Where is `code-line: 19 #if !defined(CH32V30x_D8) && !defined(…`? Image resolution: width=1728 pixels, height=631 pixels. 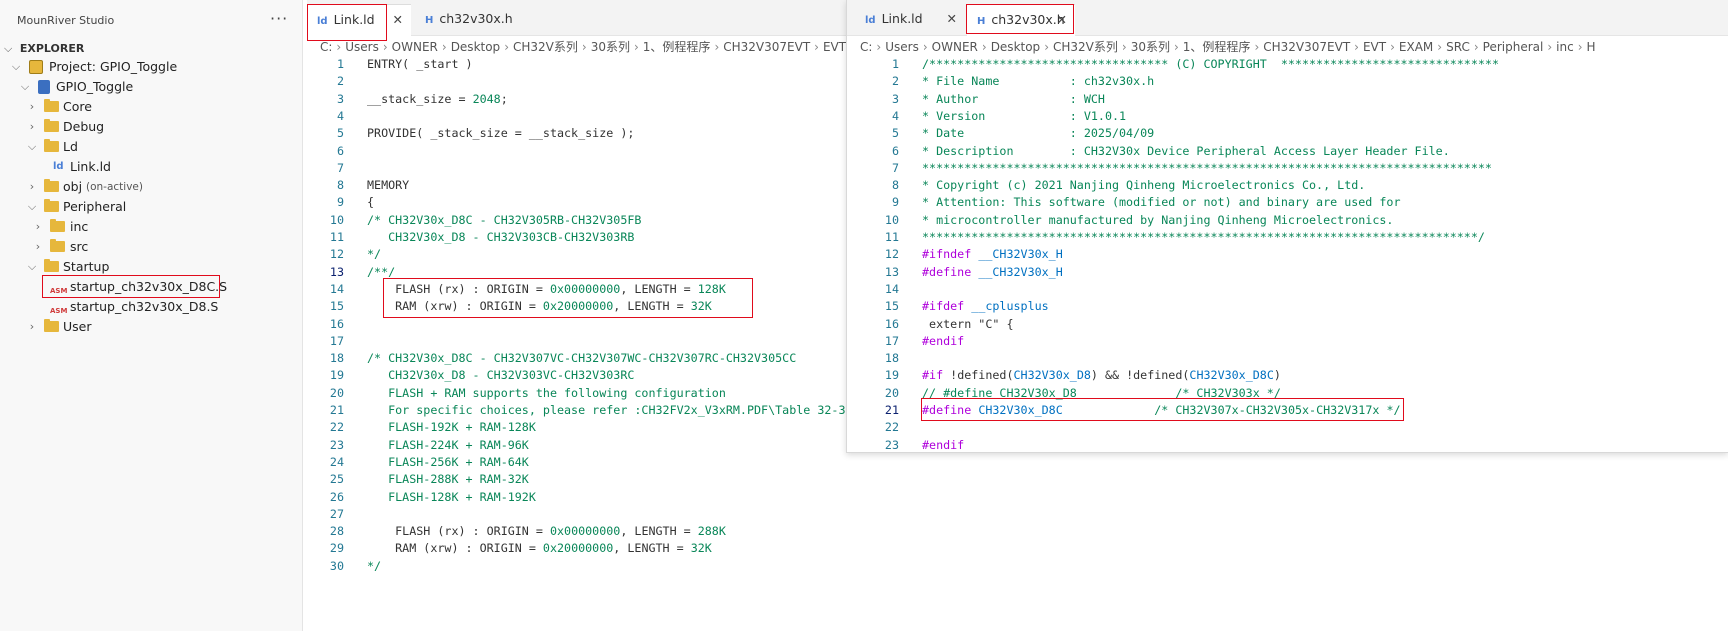 code-line: 19 #if !defined(CH32V30x_D8) && !defined(… is located at coordinates (1287, 375).